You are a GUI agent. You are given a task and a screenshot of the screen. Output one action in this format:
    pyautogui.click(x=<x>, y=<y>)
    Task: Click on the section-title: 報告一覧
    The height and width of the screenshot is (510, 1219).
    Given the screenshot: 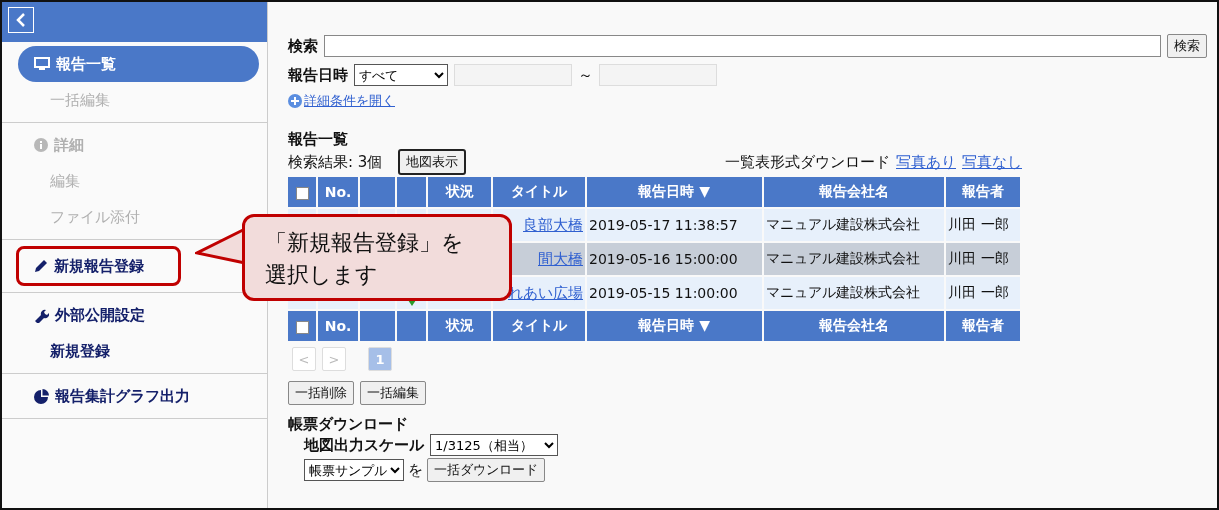 What is the action you would take?
    pyautogui.click(x=318, y=139)
    